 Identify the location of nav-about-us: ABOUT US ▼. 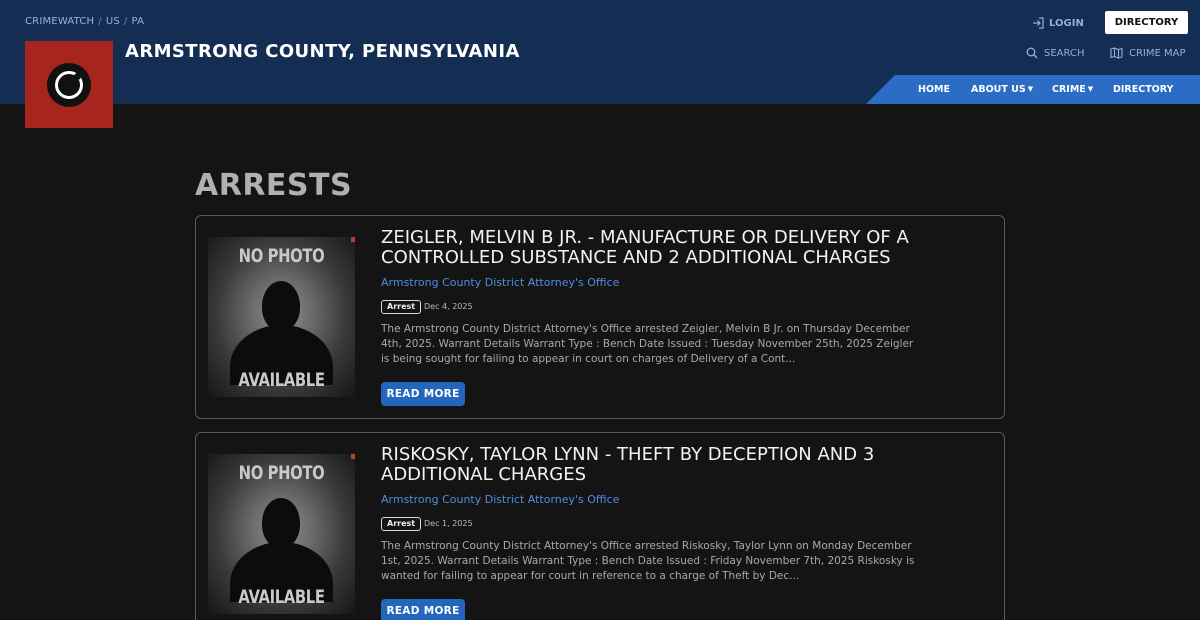
(1002, 89).